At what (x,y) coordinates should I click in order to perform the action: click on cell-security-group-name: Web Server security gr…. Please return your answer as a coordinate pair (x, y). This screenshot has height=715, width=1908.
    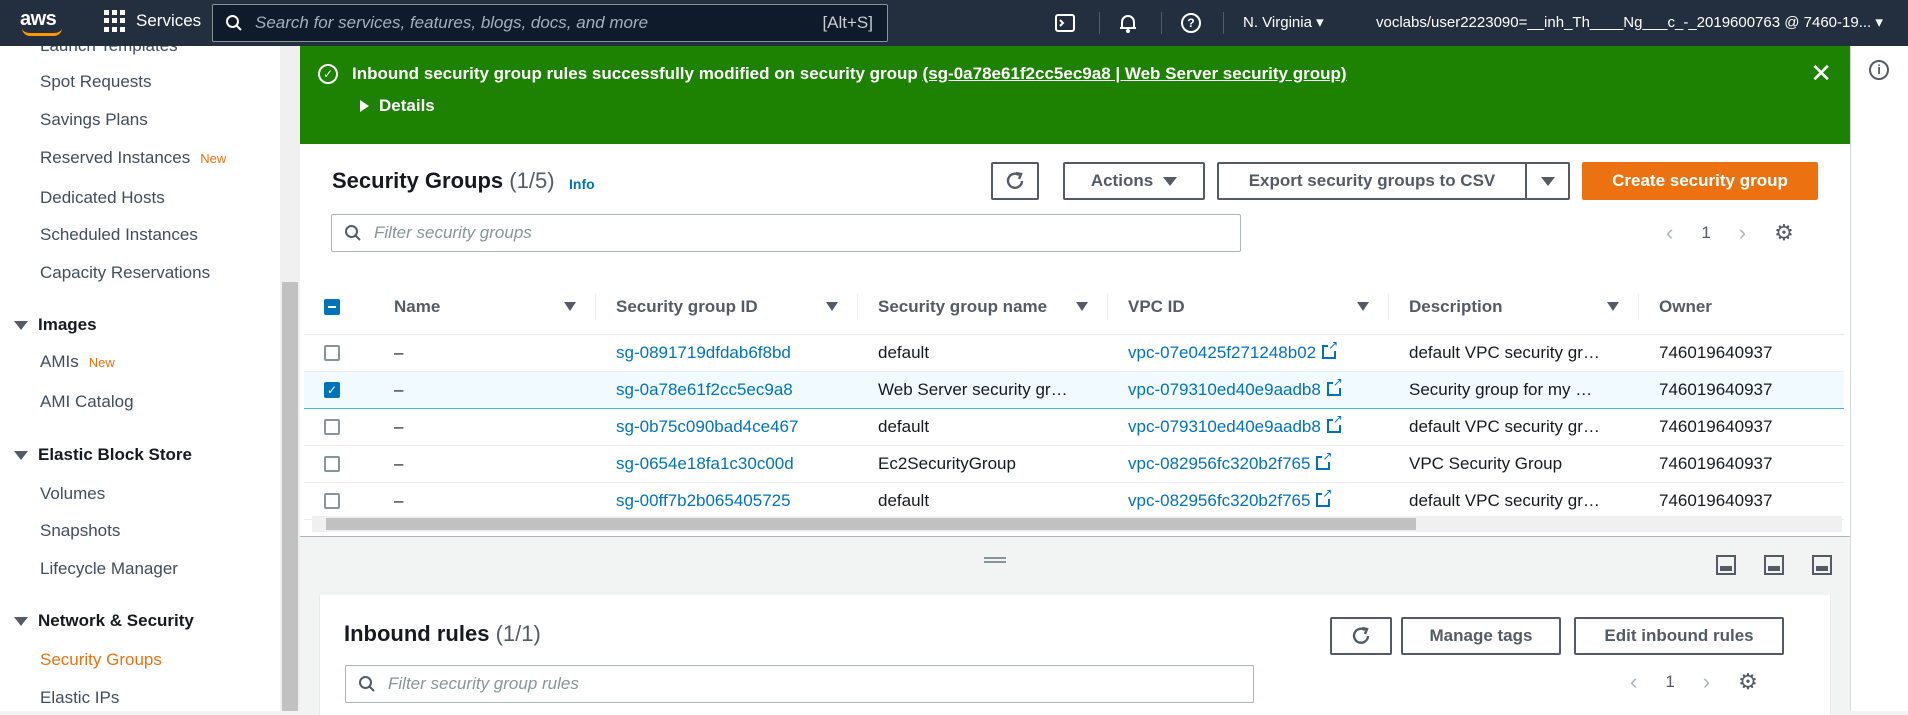
    Looking at the image, I should click on (983, 389).